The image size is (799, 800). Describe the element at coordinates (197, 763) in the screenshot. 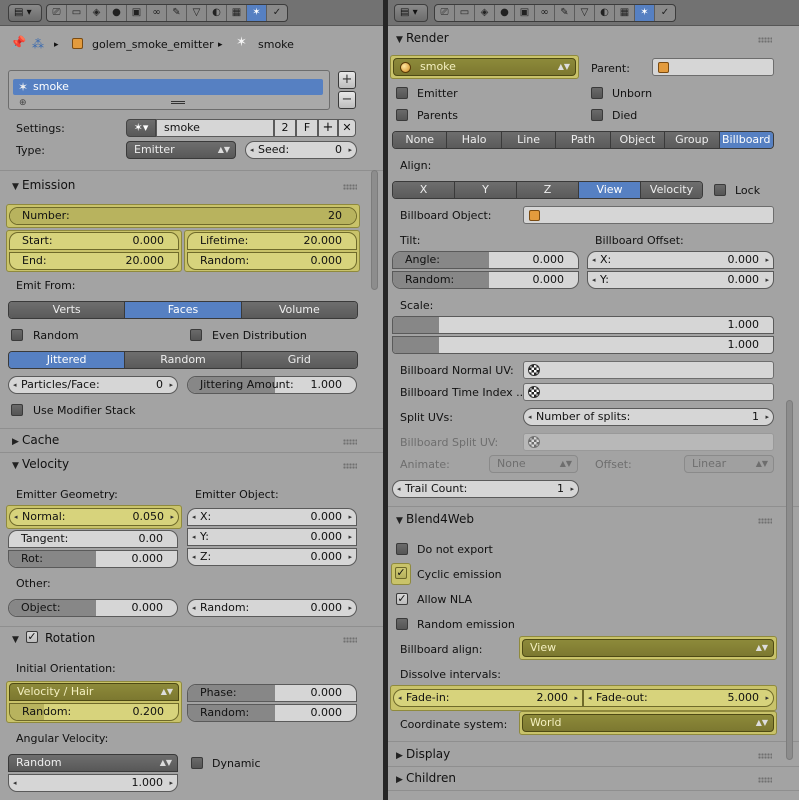

I see `dynamic-checkbox` at that location.